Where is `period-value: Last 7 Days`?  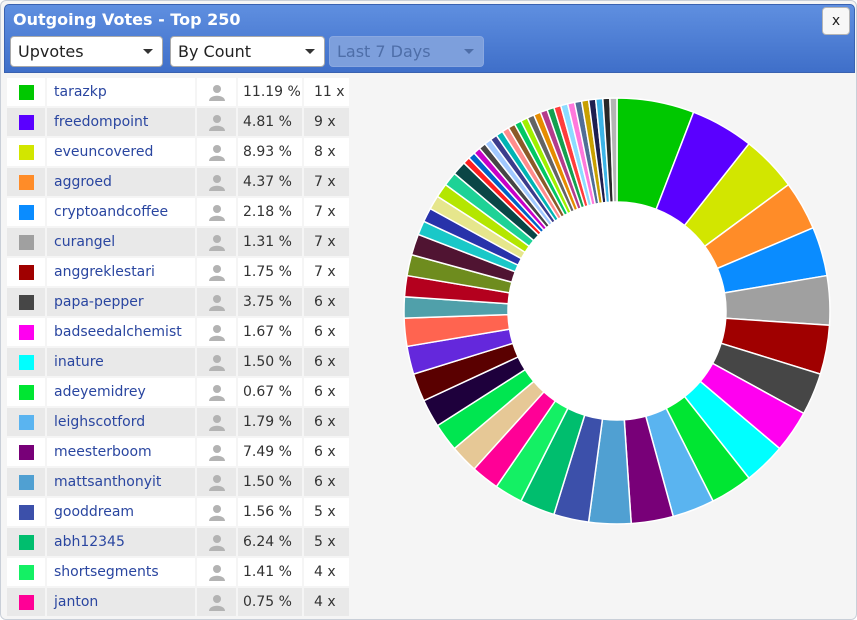
period-value: Last 7 Days is located at coordinates (384, 51).